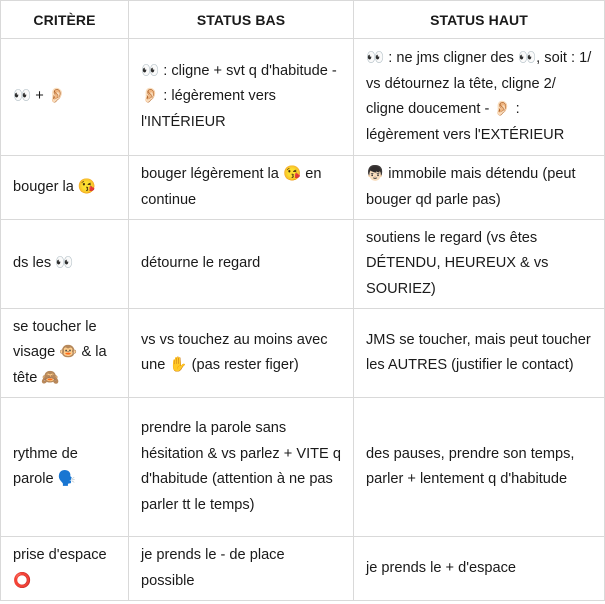  I want to click on cell-status-bas: bouger légèrement la 😘 en continue, so click(241, 187).